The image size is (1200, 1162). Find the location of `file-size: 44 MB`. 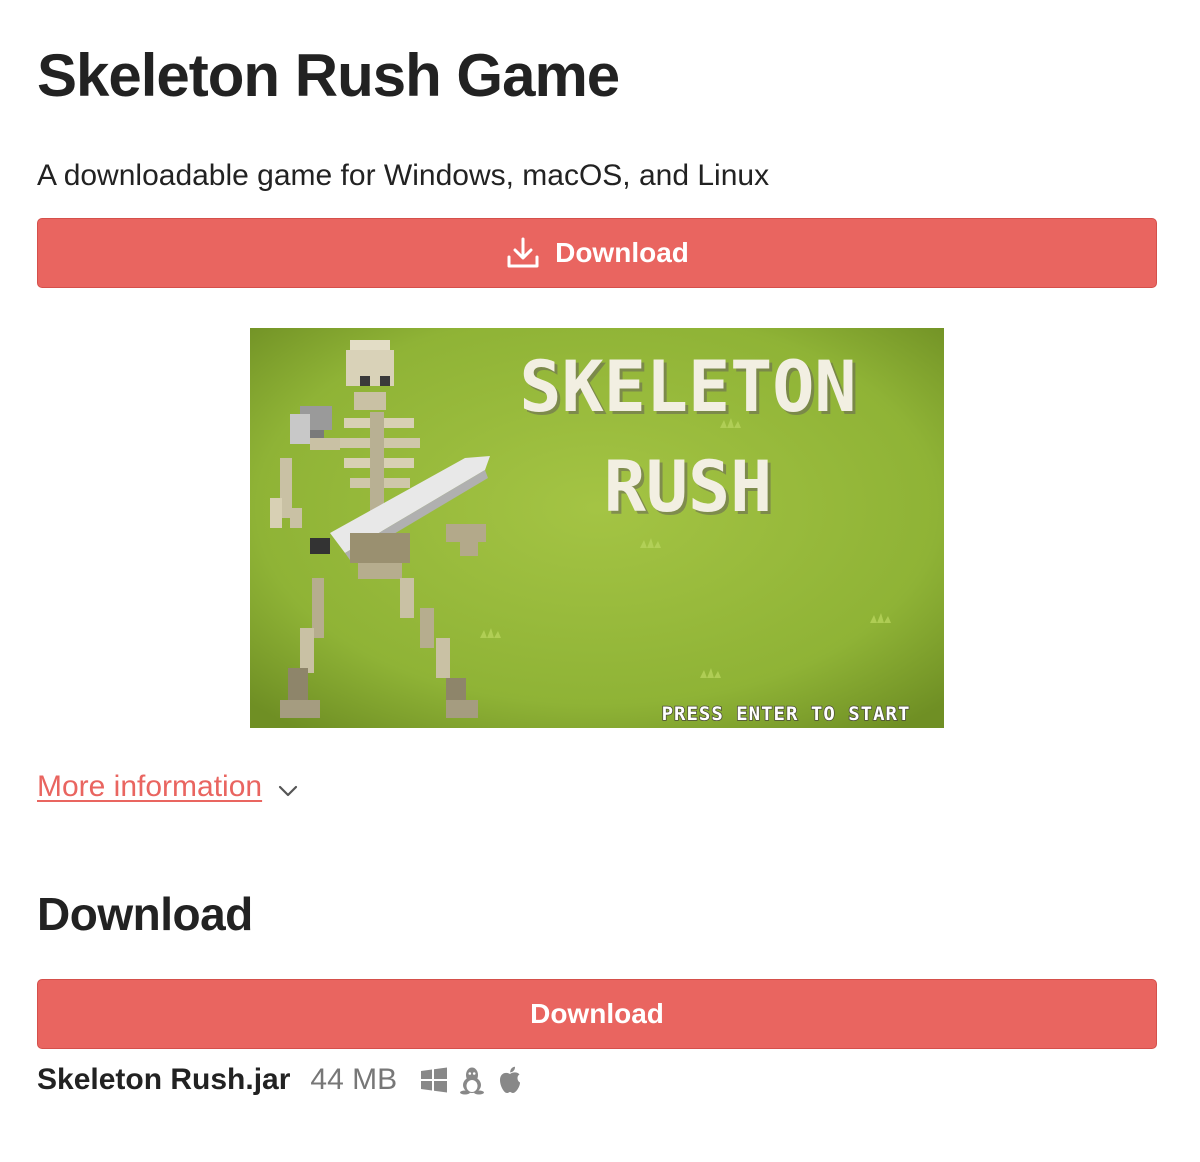

file-size: 44 MB is located at coordinates (354, 1079).